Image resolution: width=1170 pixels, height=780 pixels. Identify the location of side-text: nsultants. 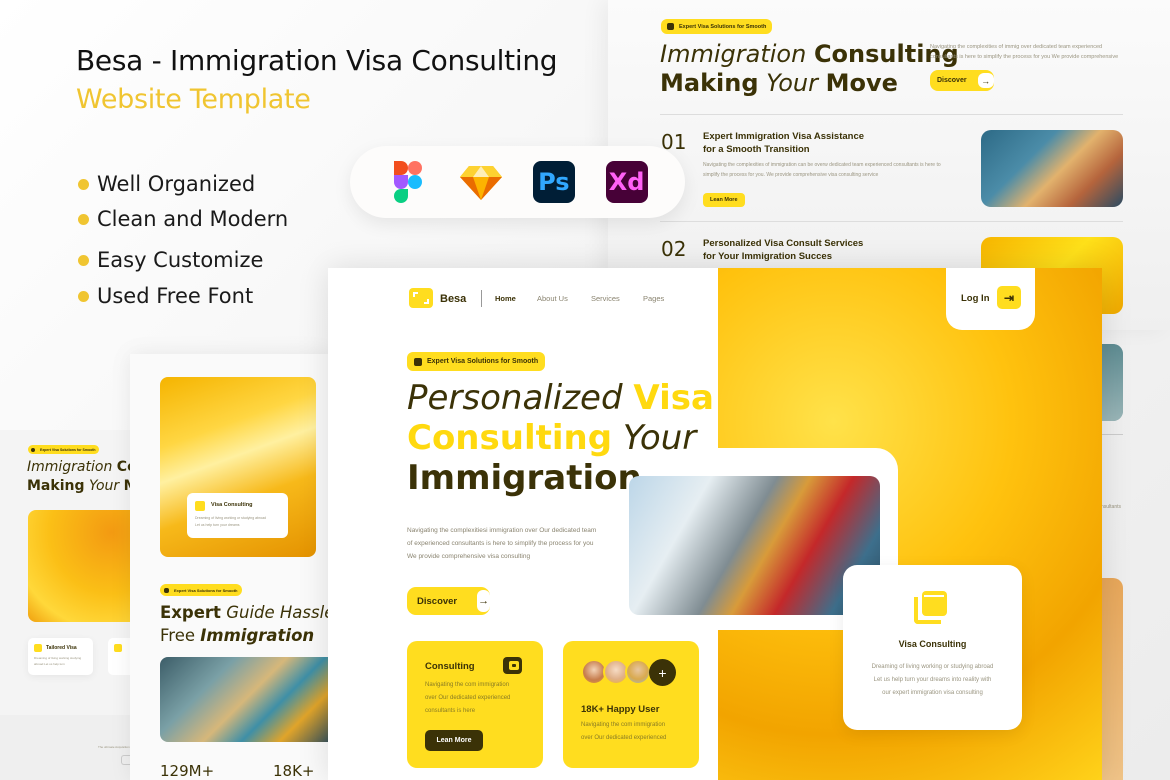
(1111, 507).